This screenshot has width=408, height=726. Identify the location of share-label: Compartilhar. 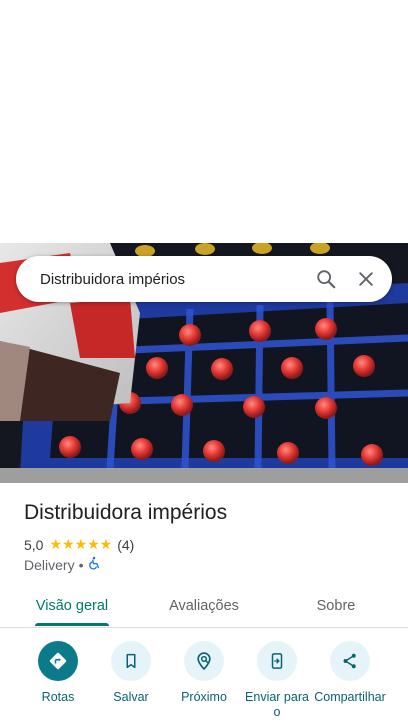
(350, 697).